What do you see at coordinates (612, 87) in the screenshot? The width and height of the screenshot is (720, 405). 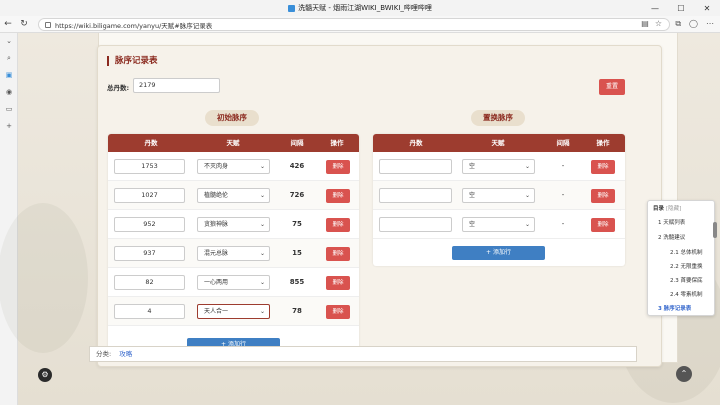 I see `reset-button: 重置` at bounding box center [612, 87].